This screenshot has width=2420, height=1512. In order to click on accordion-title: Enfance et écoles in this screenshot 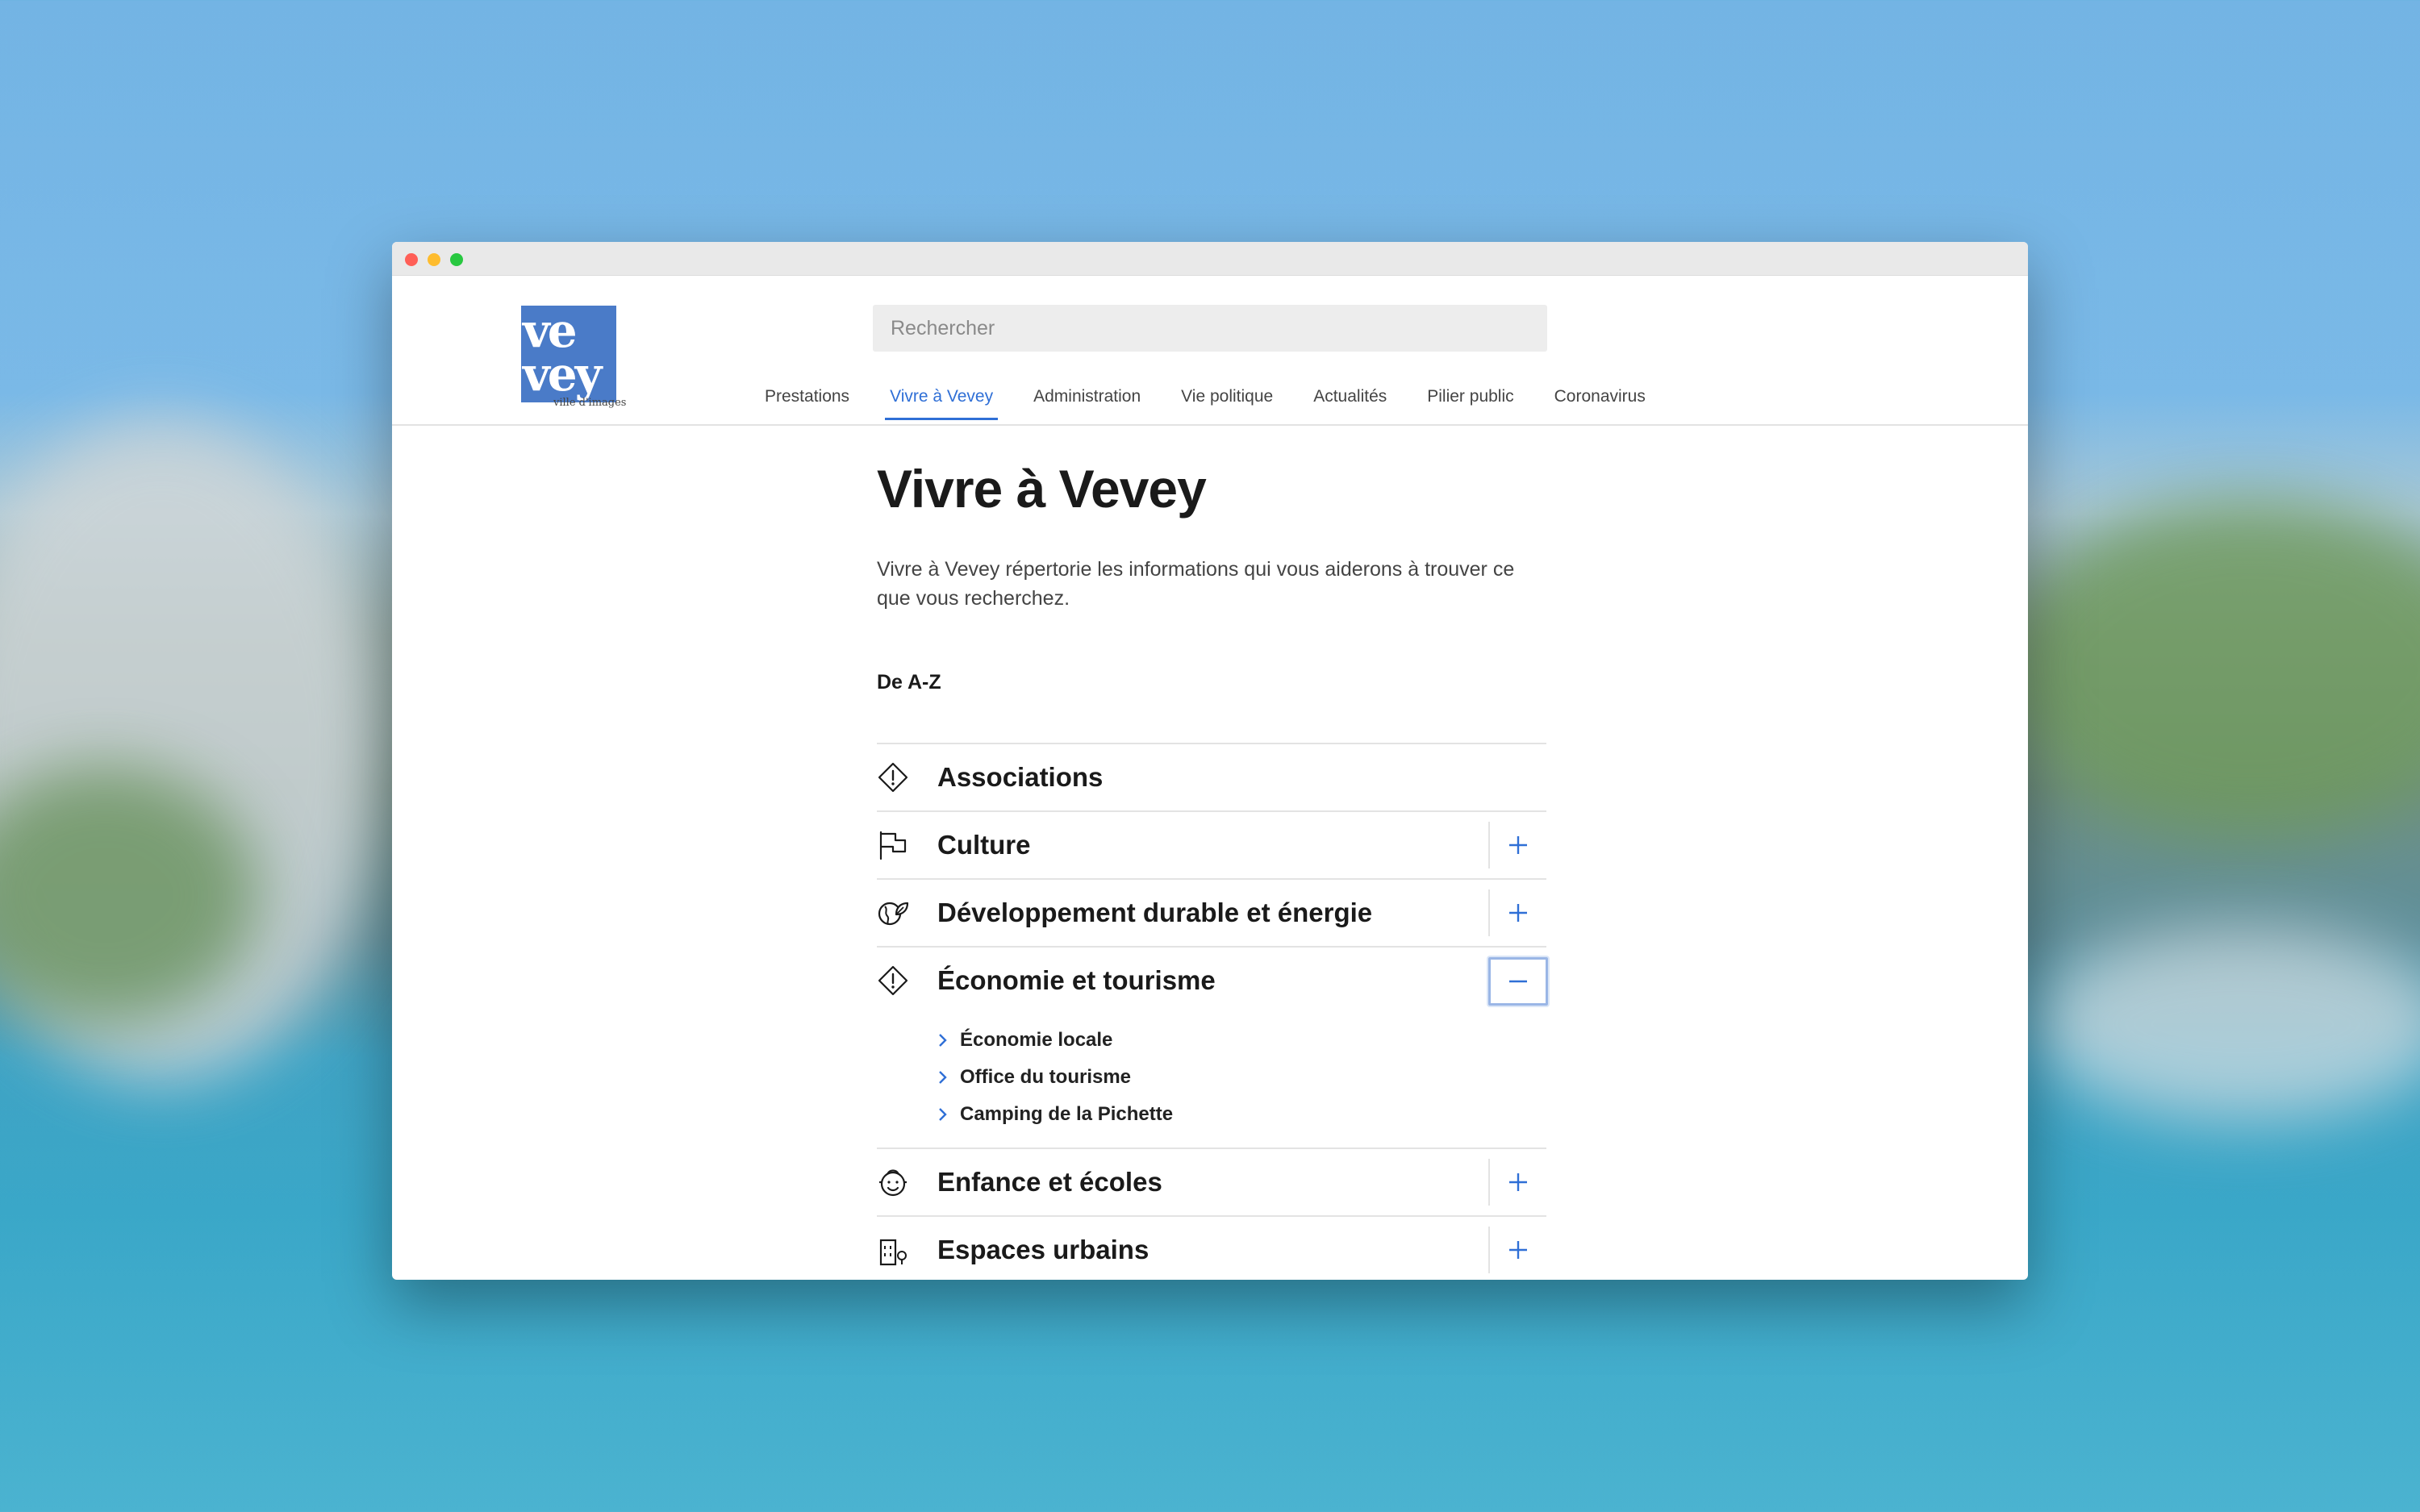, I will do `click(1049, 1182)`.